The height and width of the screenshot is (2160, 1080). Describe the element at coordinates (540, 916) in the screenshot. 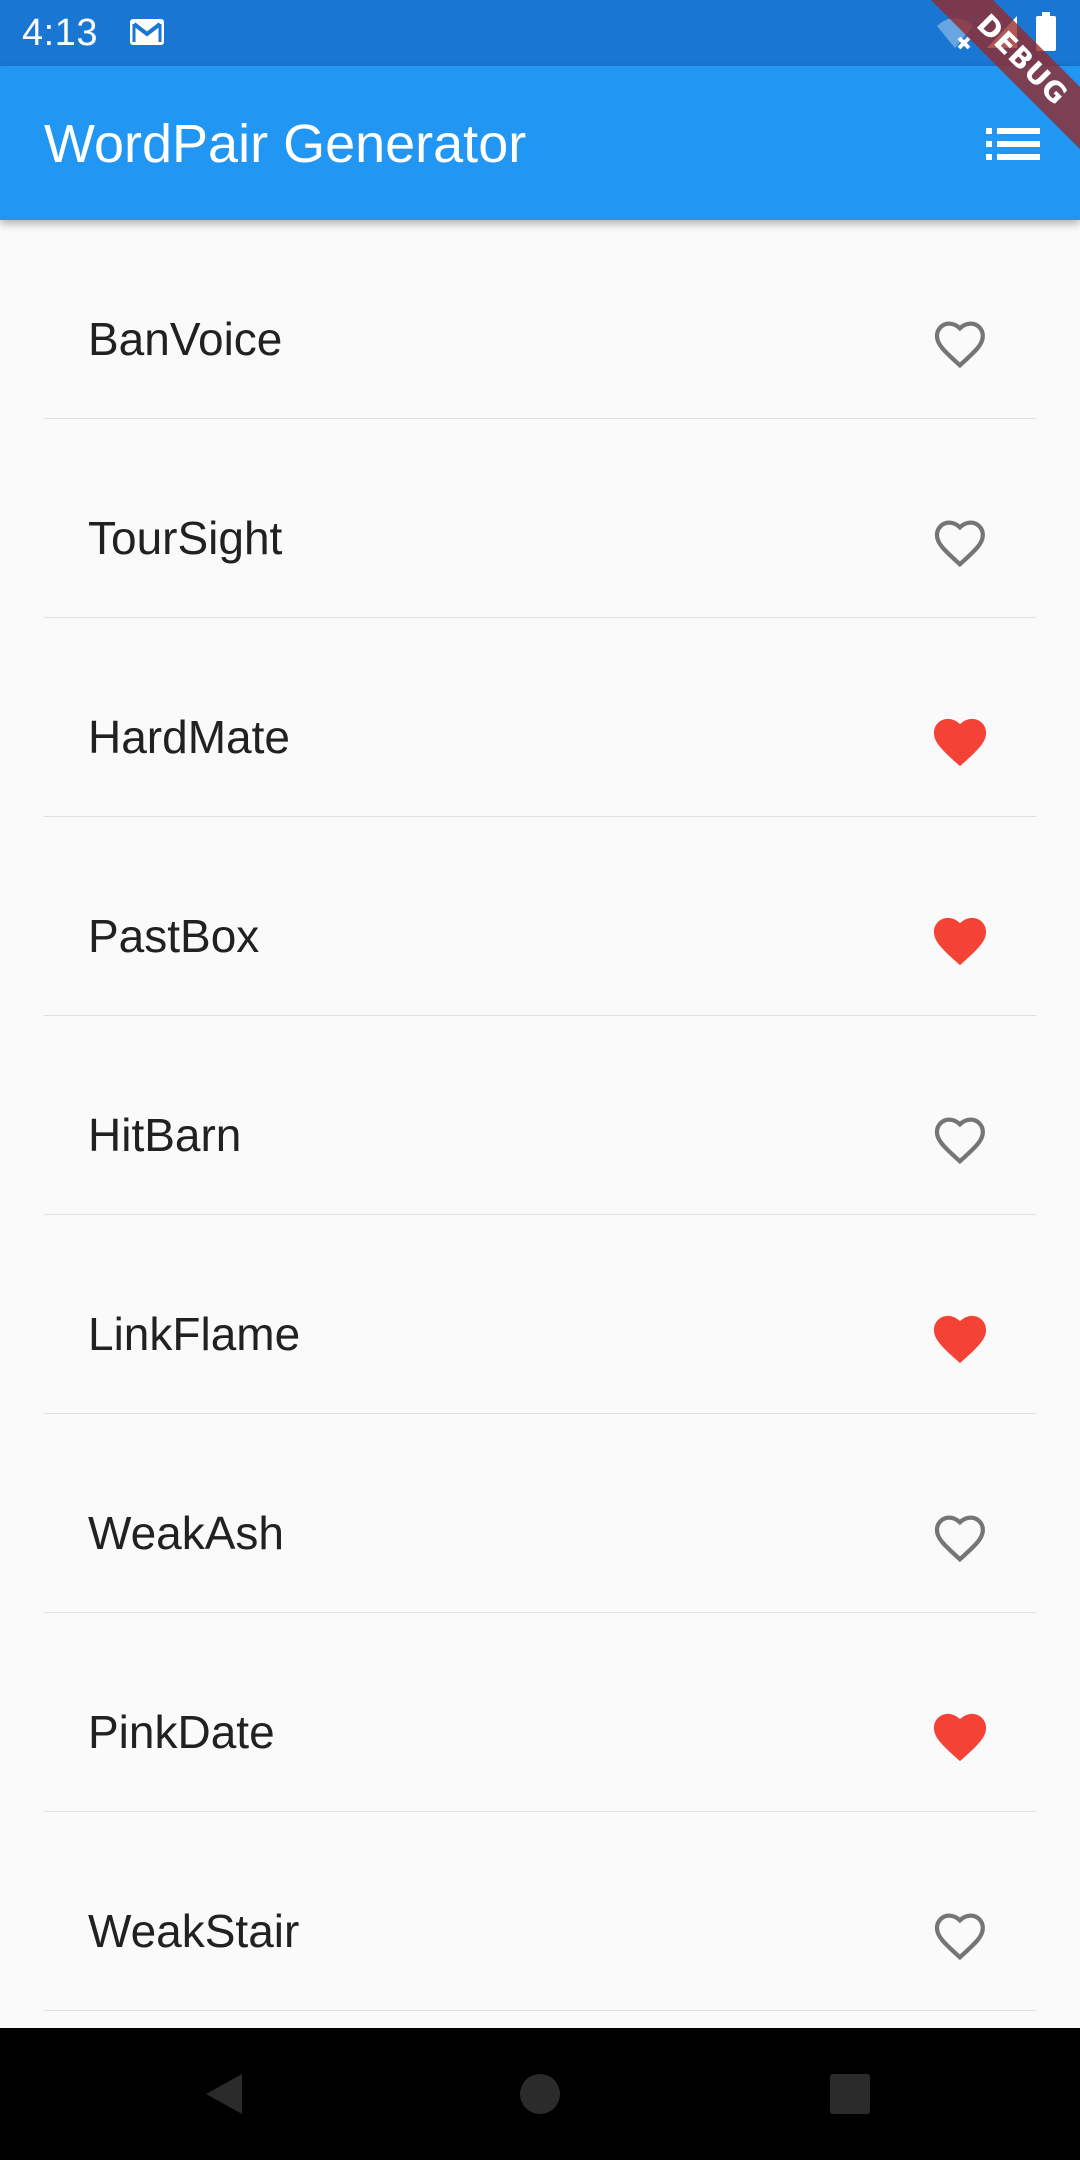

I see `list-item: PastBox` at that location.